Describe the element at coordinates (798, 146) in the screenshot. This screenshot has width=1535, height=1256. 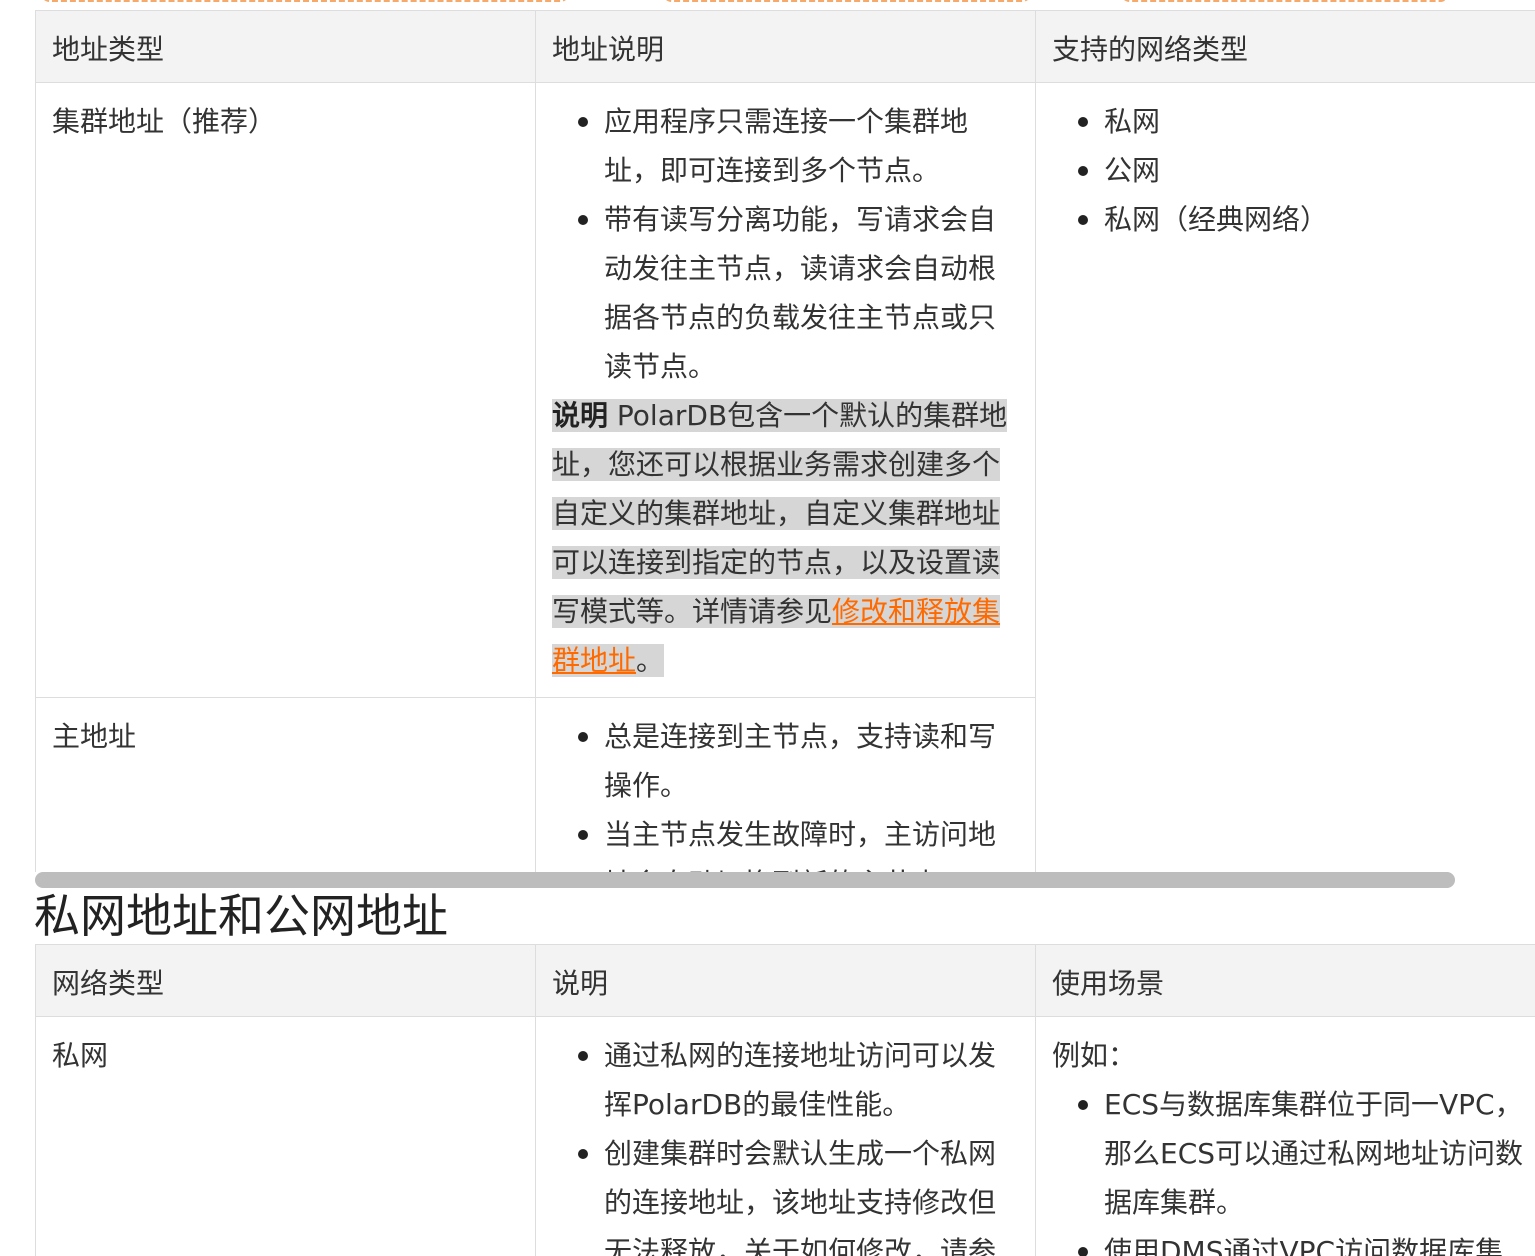
I see `list-item: 应用程序只需连接一个集群地址，即可连接到多个节点。` at that location.